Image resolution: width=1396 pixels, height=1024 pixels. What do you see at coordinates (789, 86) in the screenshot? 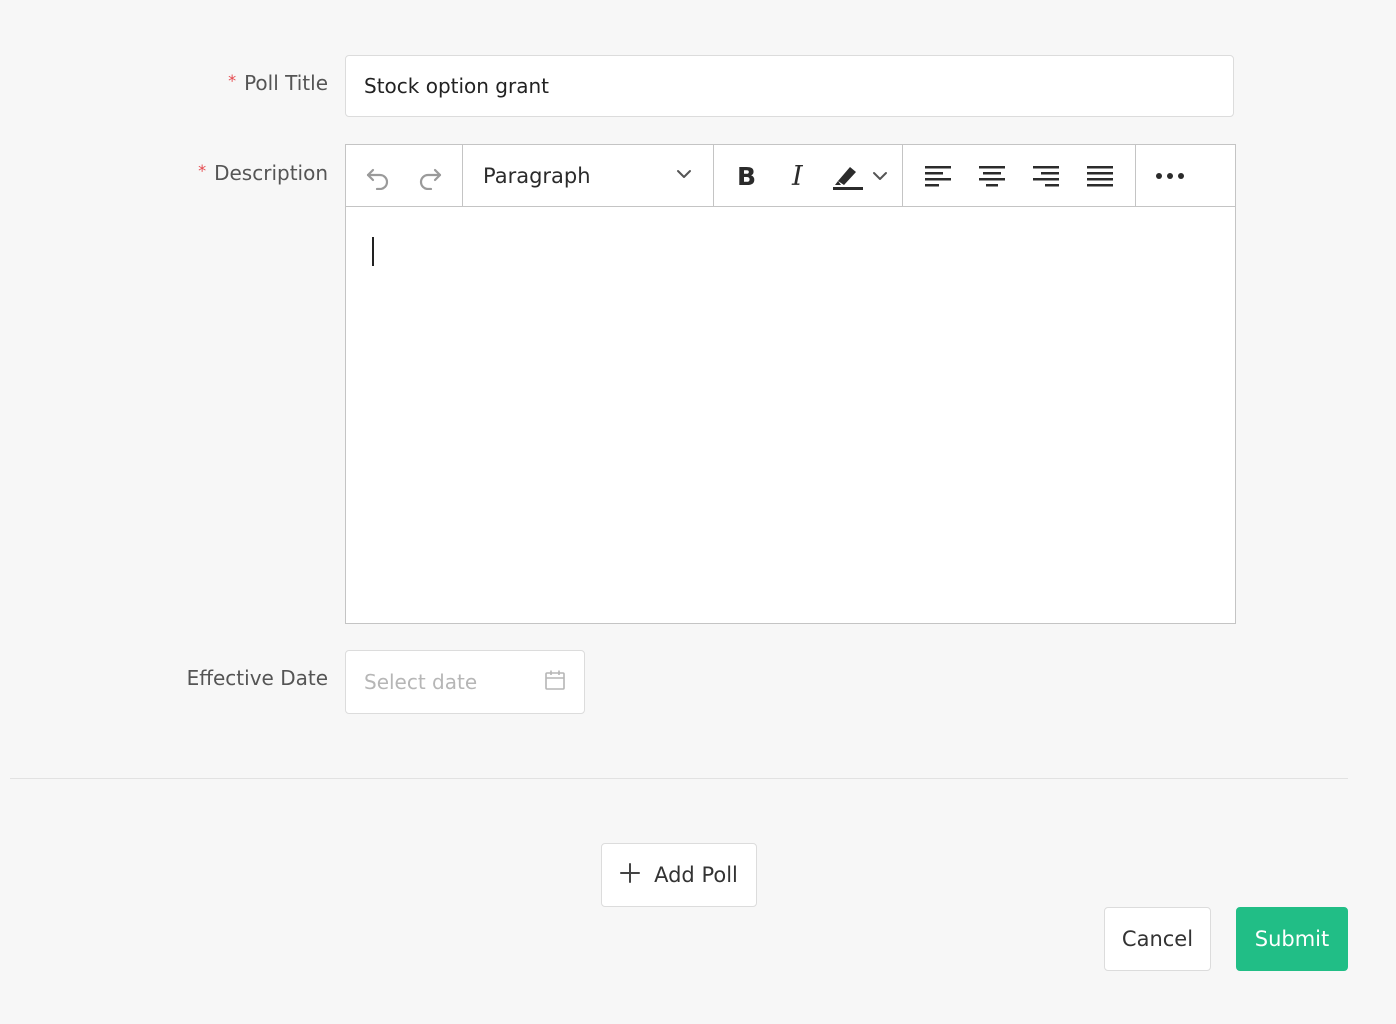
I see `poll-title-input` at bounding box center [789, 86].